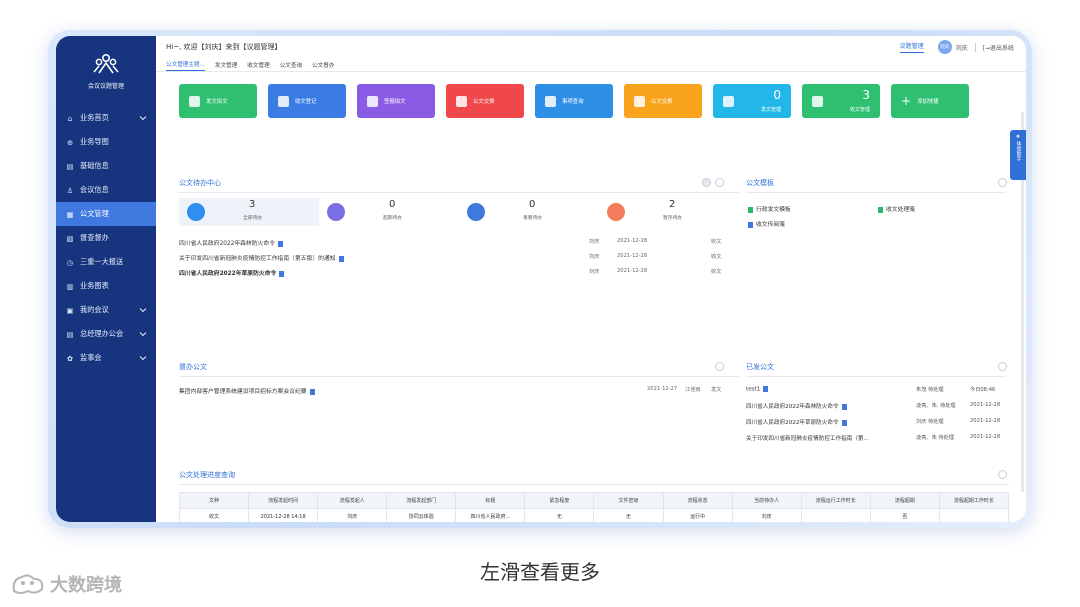 The width and height of the screenshot is (1080, 607). What do you see at coordinates (307, 101) in the screenshot?
I see `quick-action-button: 收文登记` at bounding box center [307, 101].